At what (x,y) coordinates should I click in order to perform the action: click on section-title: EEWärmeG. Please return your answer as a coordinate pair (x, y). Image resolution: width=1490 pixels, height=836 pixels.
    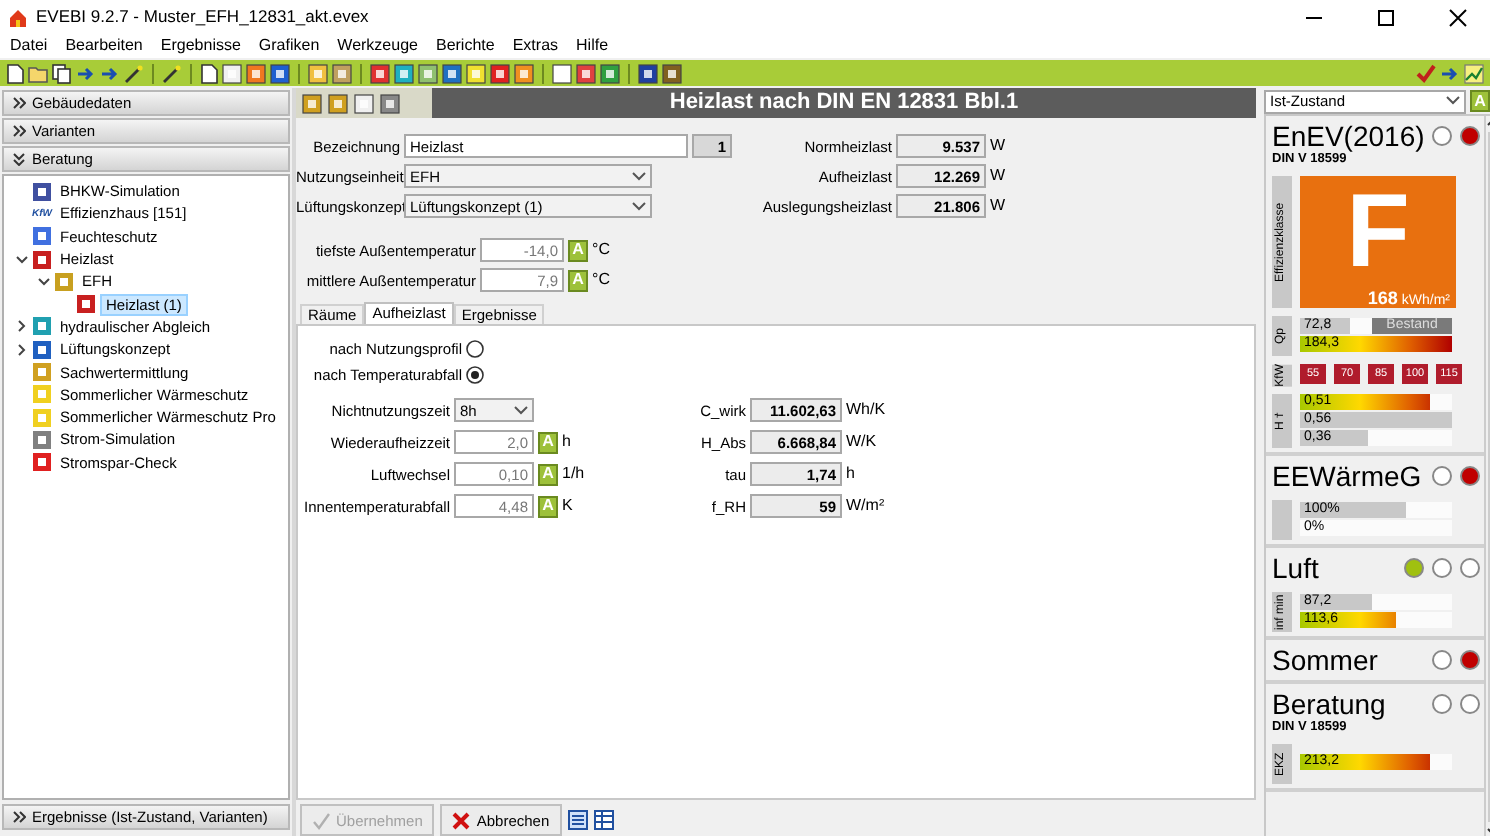
    Looking at the image, I should click on (1348, 476).